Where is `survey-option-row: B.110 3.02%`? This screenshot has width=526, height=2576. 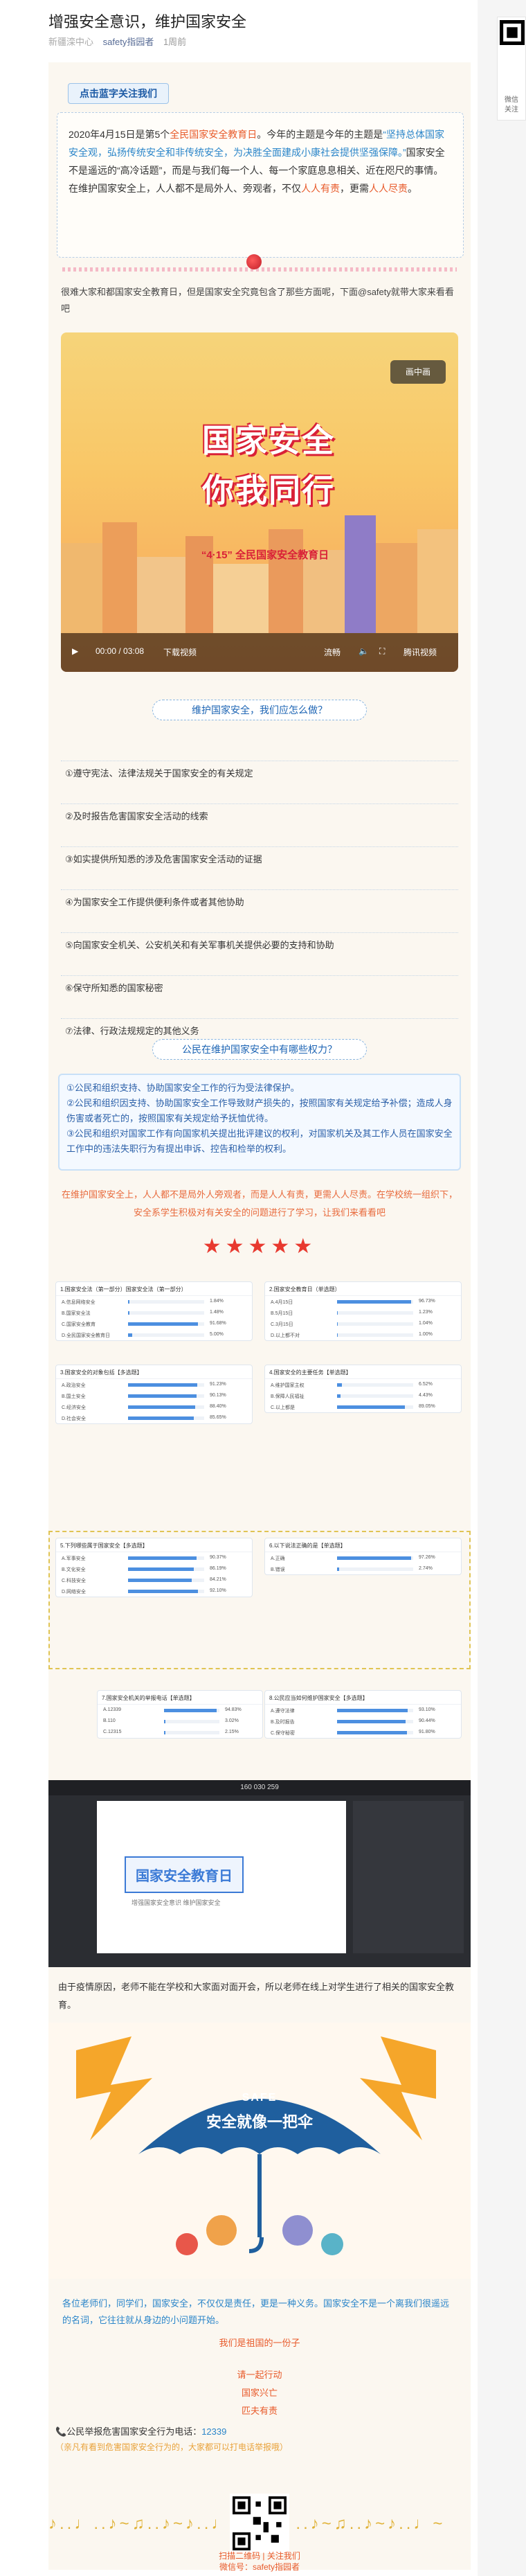
survey-option-row: B.110 3.02% is located at coordinates (180, 1721).